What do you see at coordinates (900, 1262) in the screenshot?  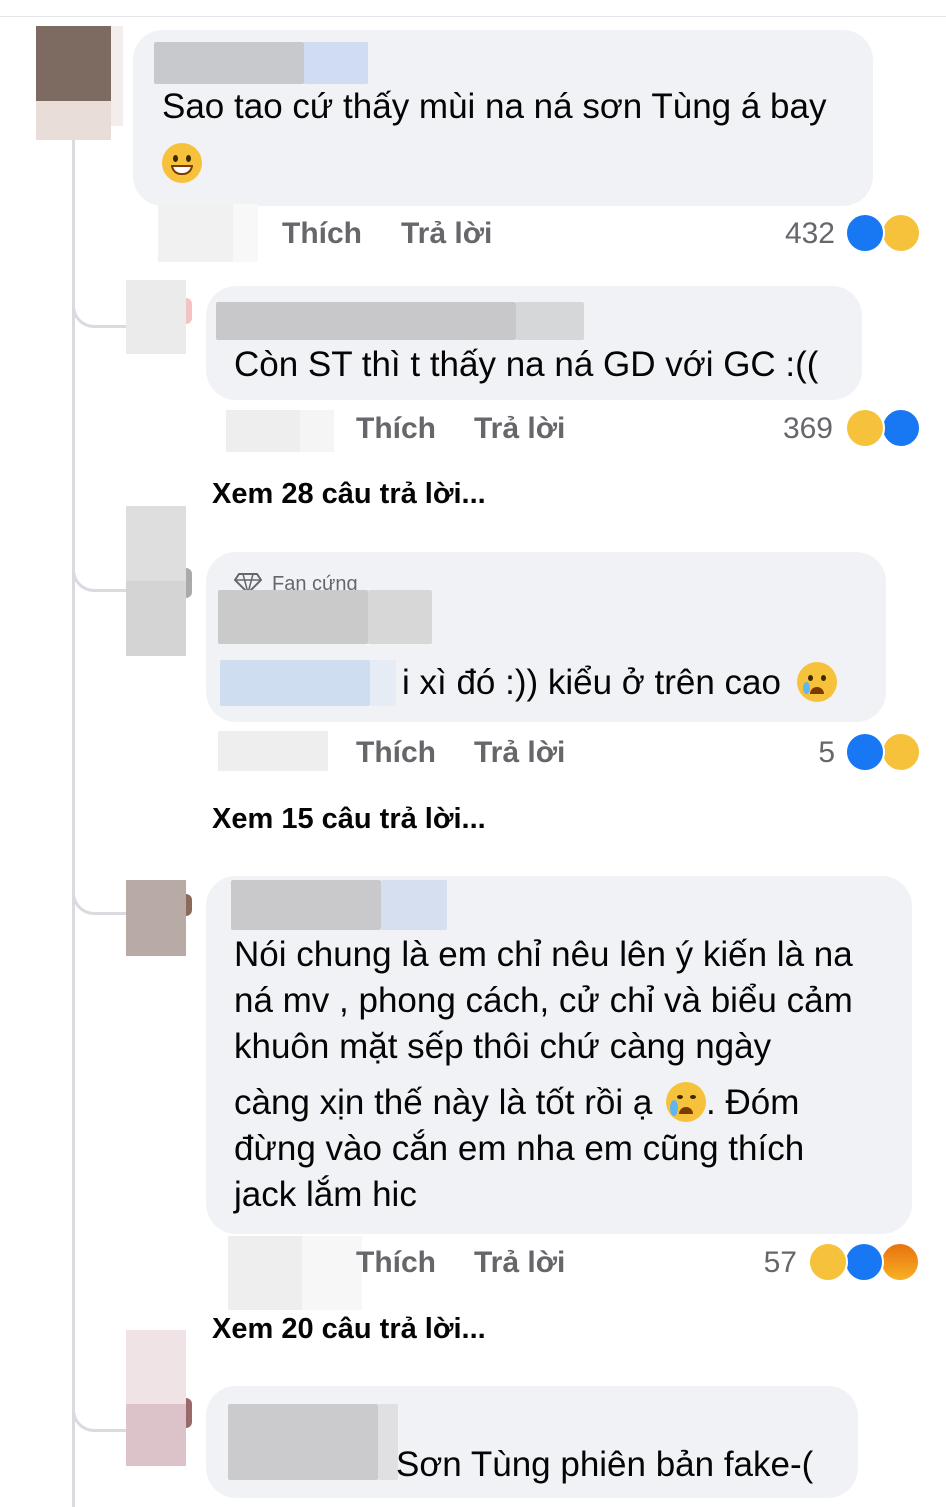 I see `angry-reaction-icon` at bounding box center [900, 1262].